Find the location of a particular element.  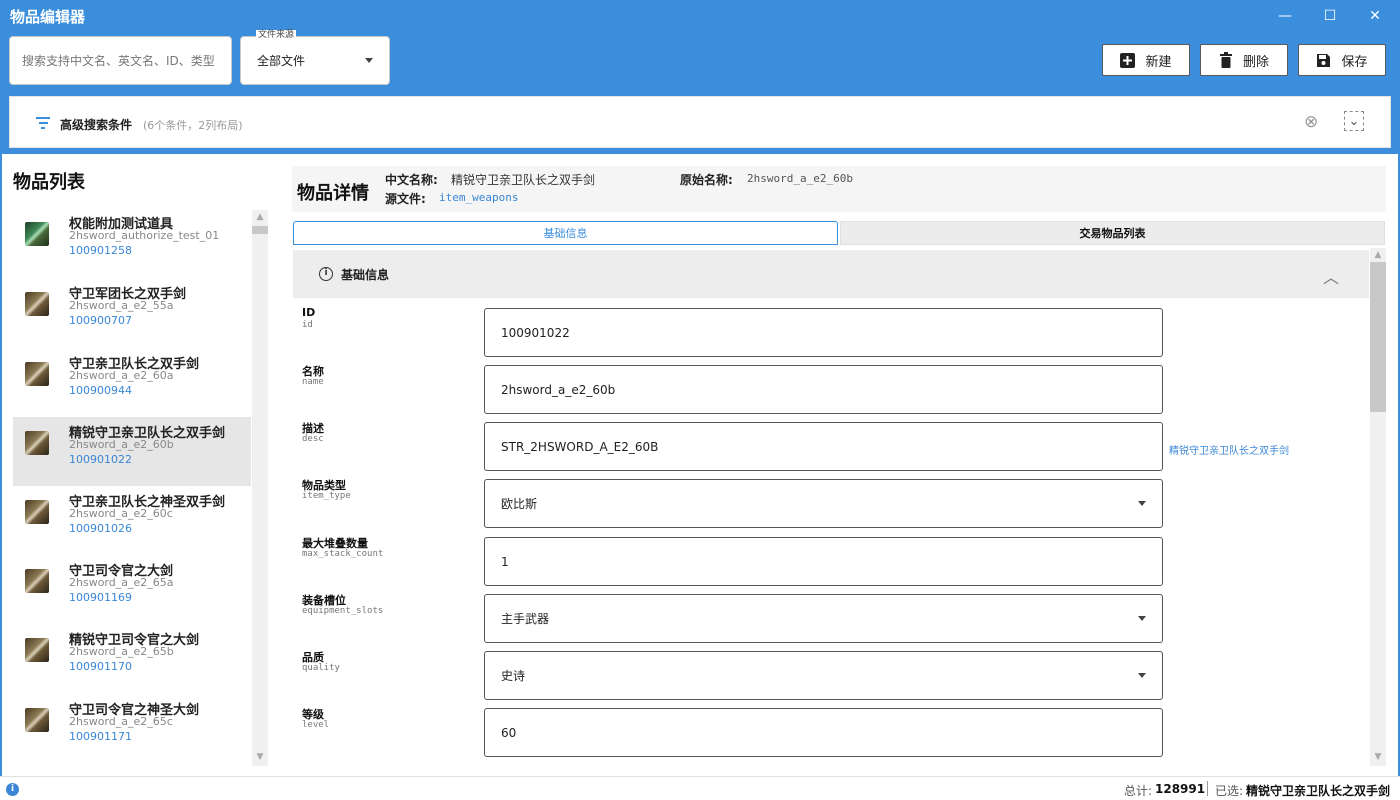

window-title: 物品编辑器 is located at coordinates (48, 17).